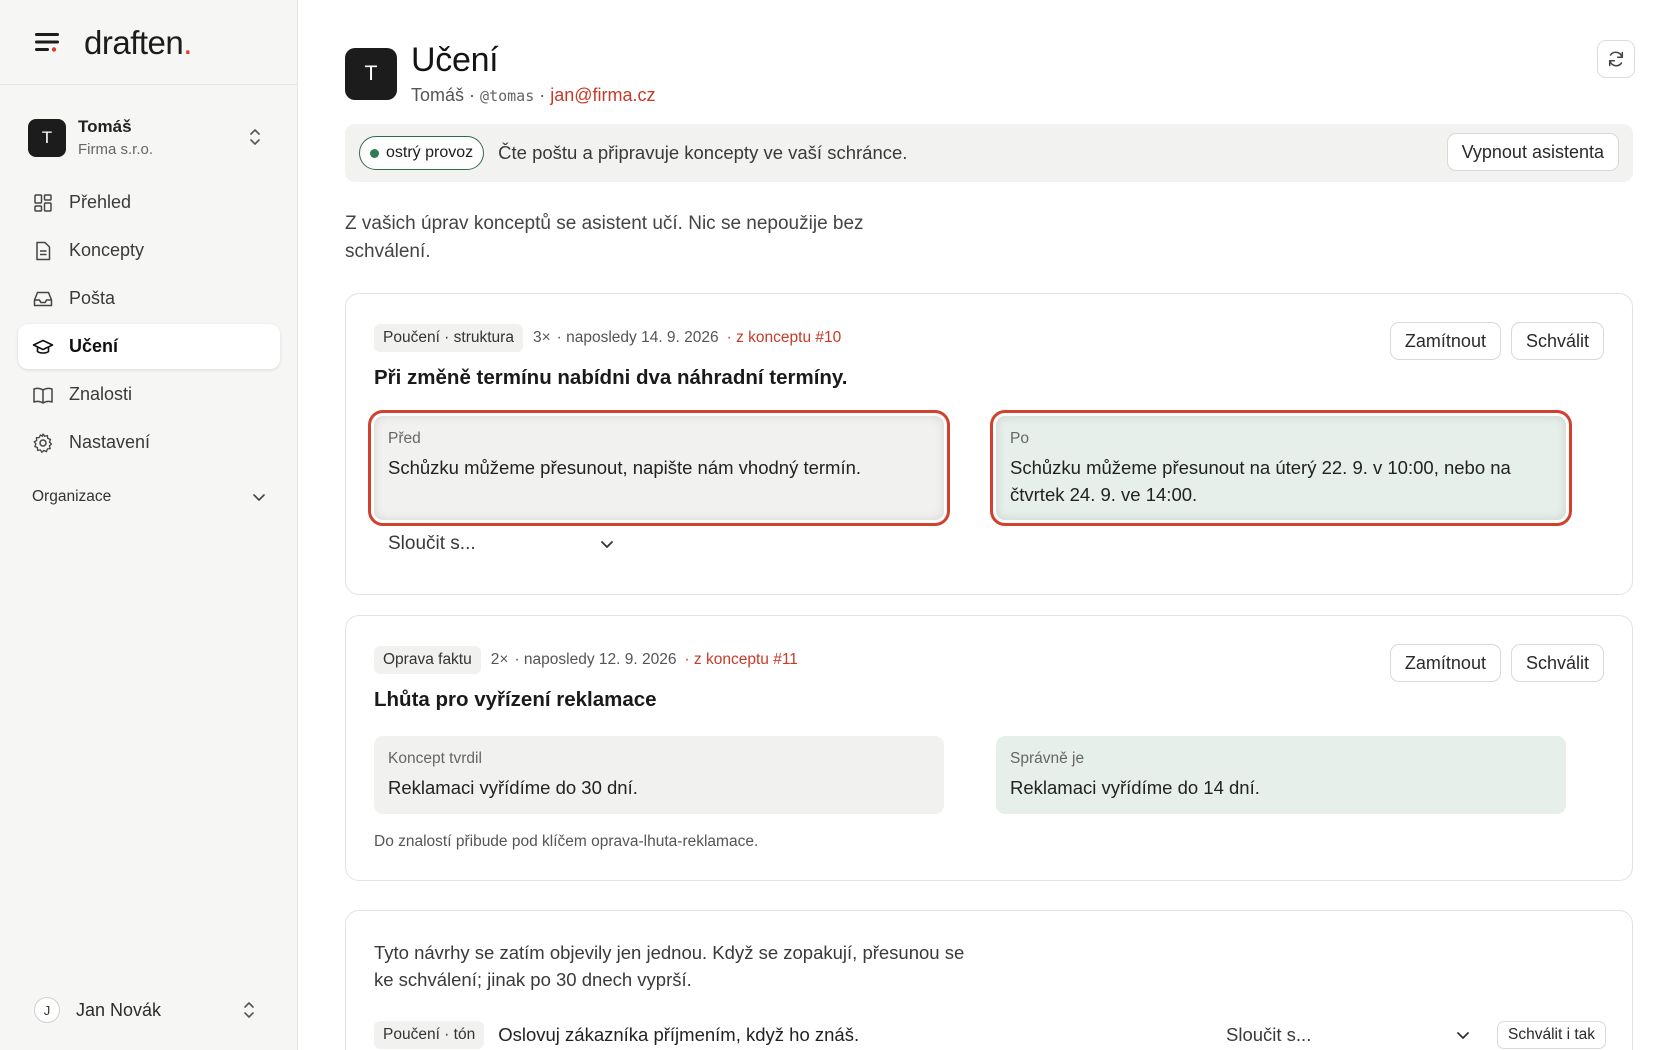  I want to click on status-badge: ostrý provoz, so click(422, 153).